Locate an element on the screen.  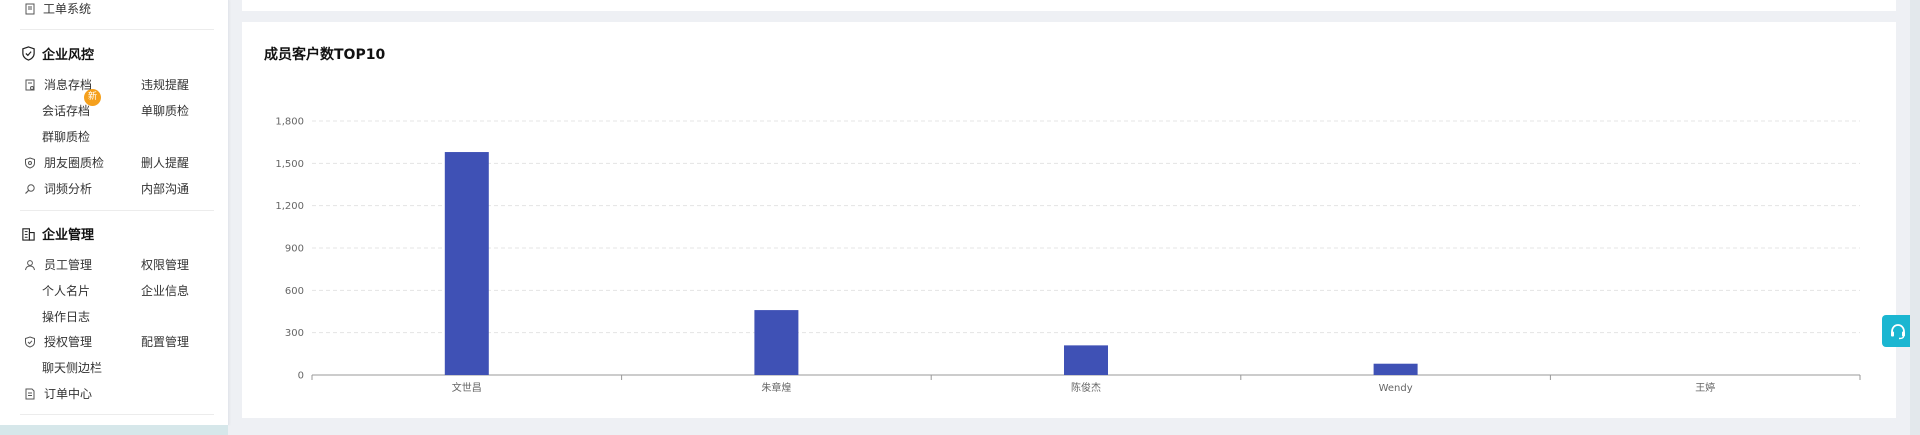
sidebar-item-operation-log: 操作日志 is located at coordinates (66, 316).